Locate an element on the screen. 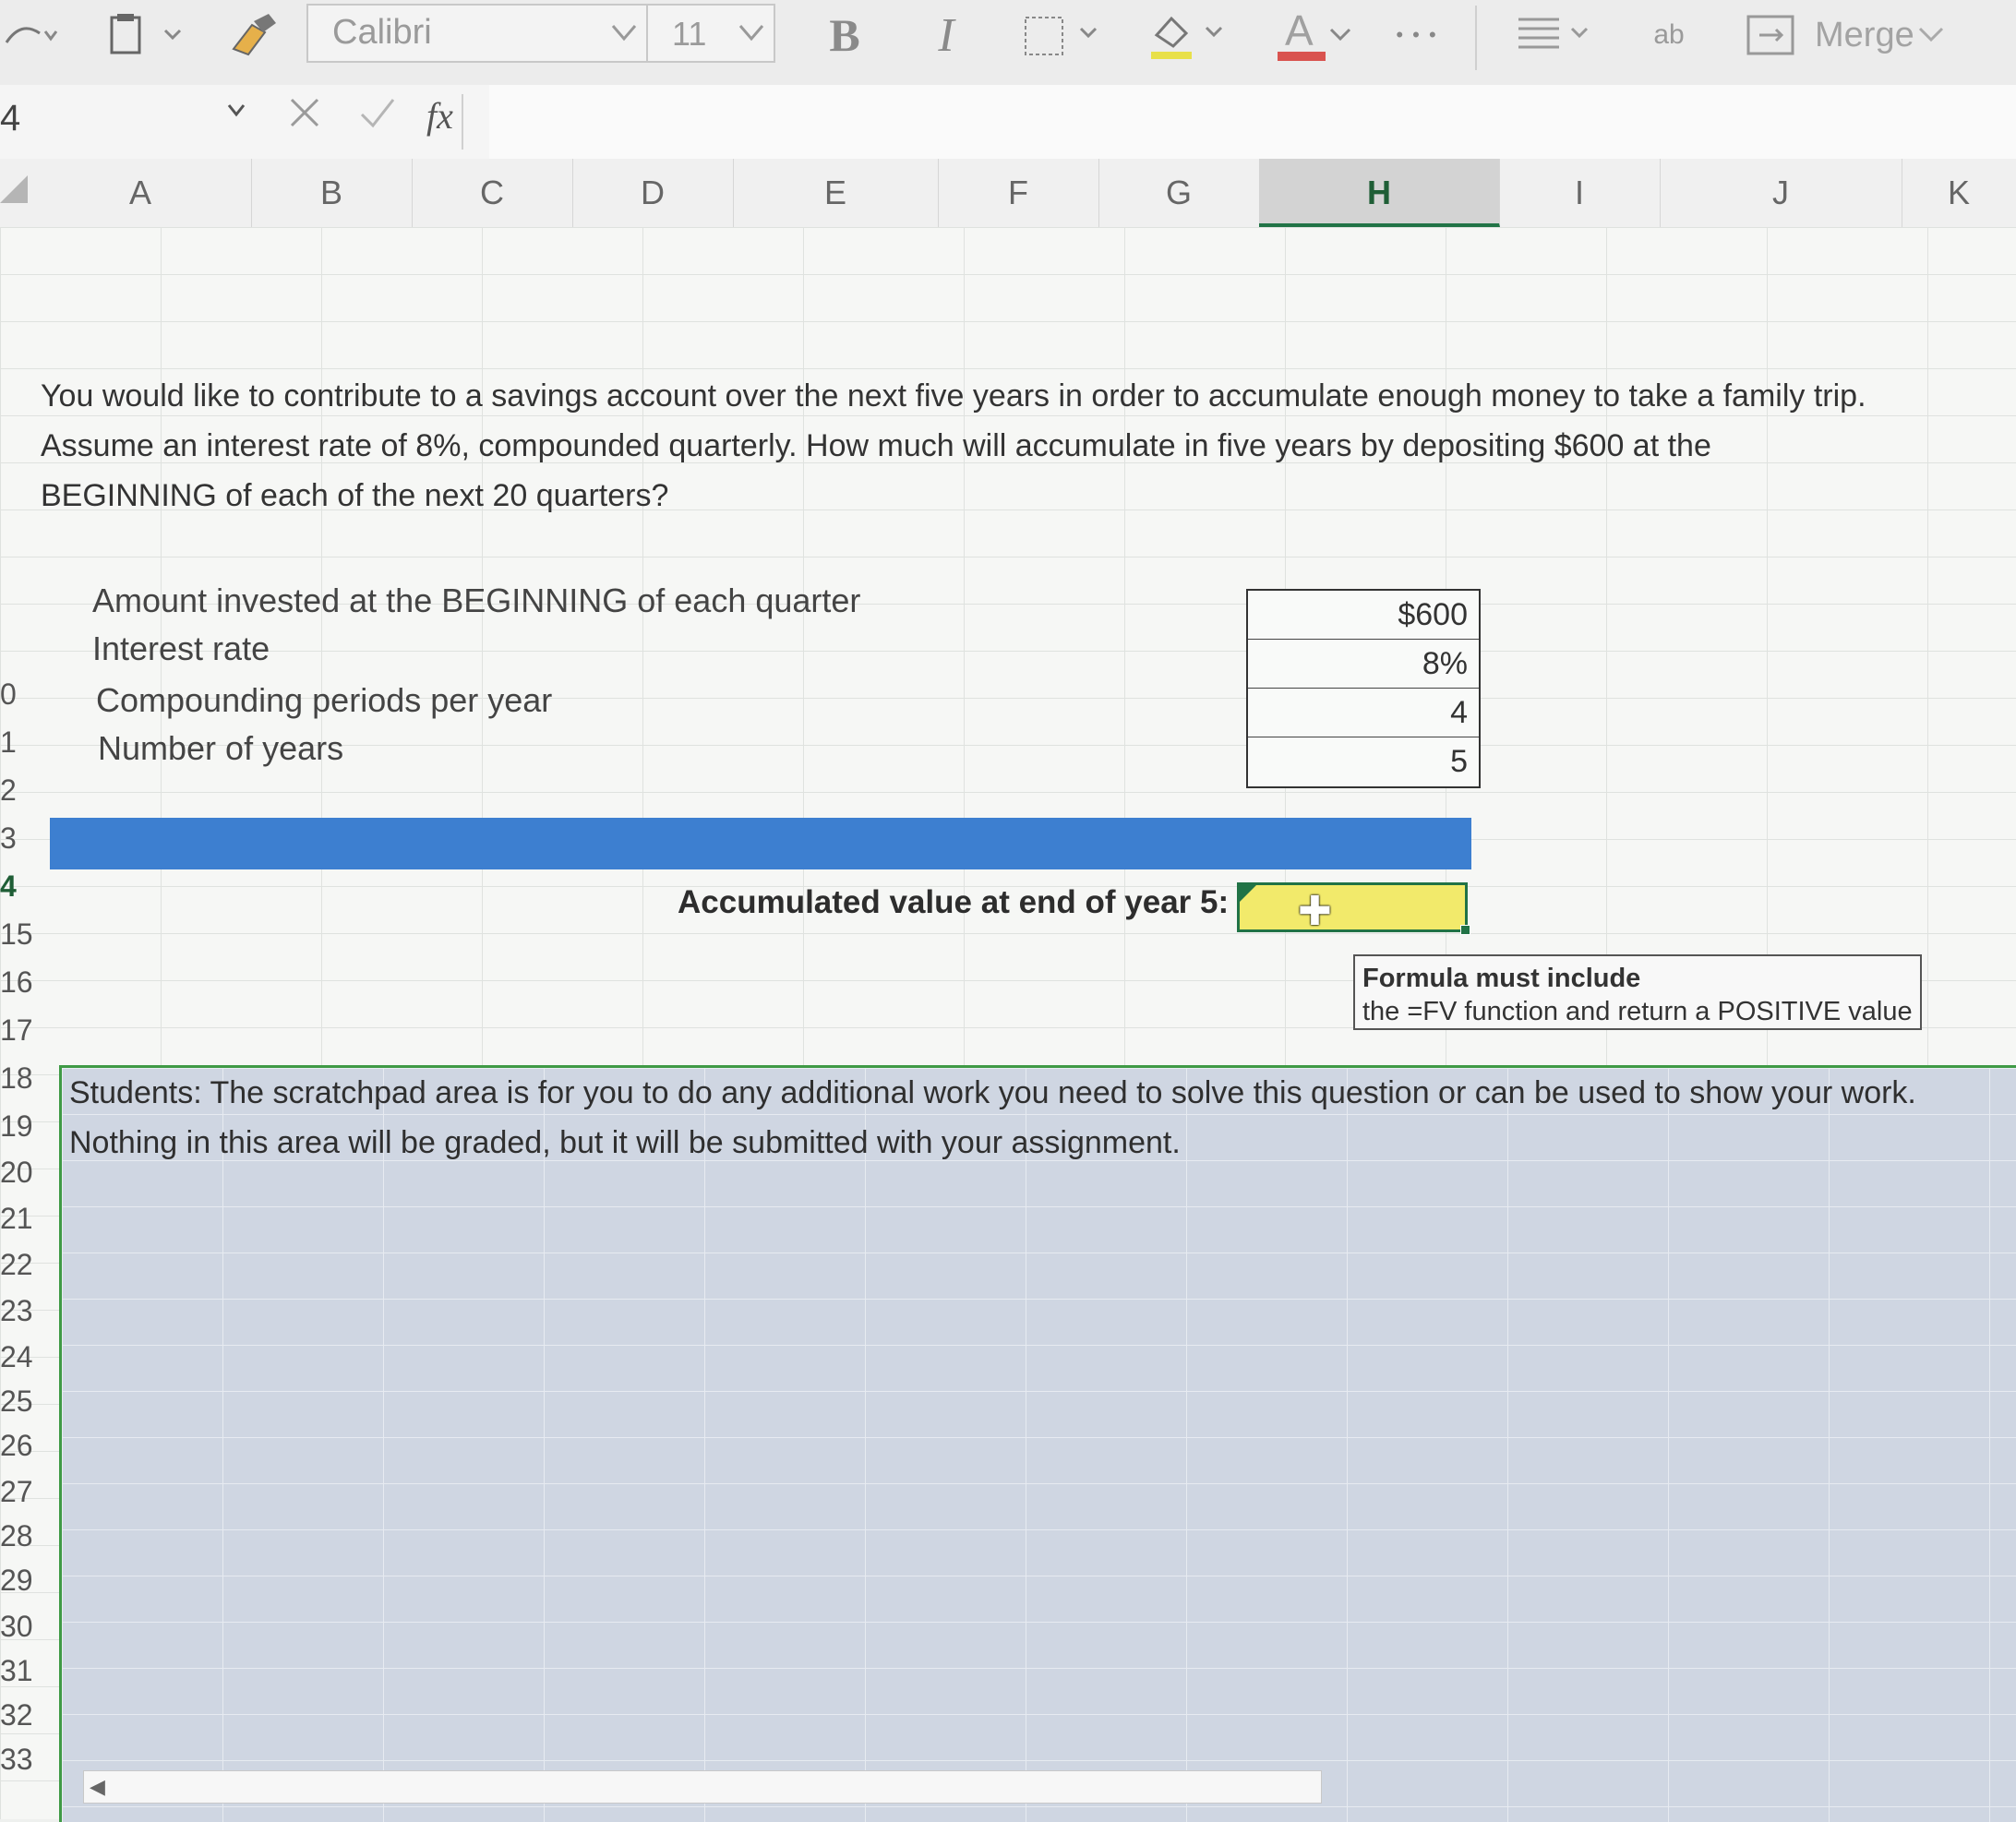 This screenshot has width=2016, height=1822. row-header: 3 is located at coordinates (8, 838).